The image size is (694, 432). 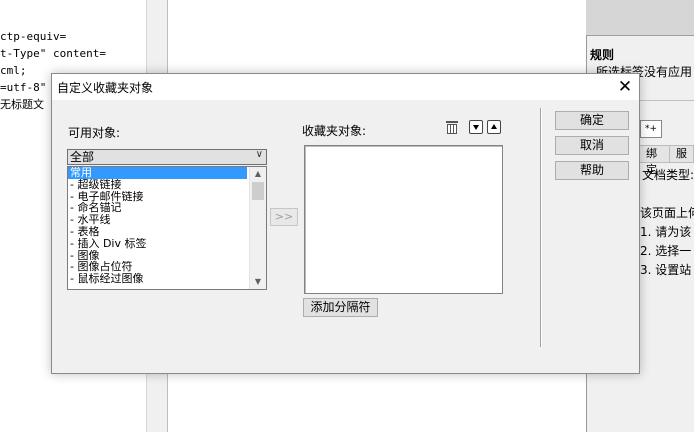 What do you see at coordinates (157, 220) in the screenshot?
I see `list-item: - 水平线` at bounding box center [157, 220].